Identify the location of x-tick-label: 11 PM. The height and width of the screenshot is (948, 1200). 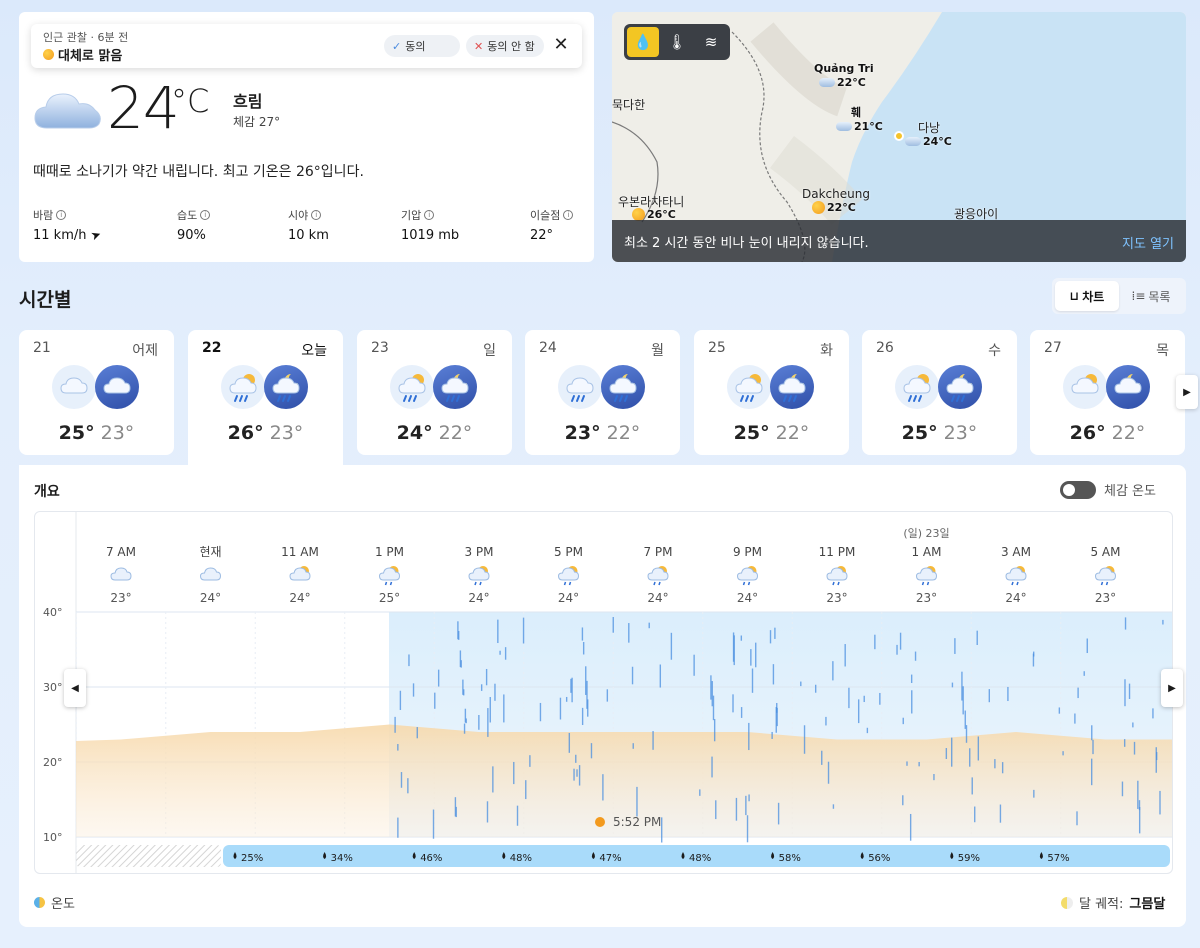
(837, 552).